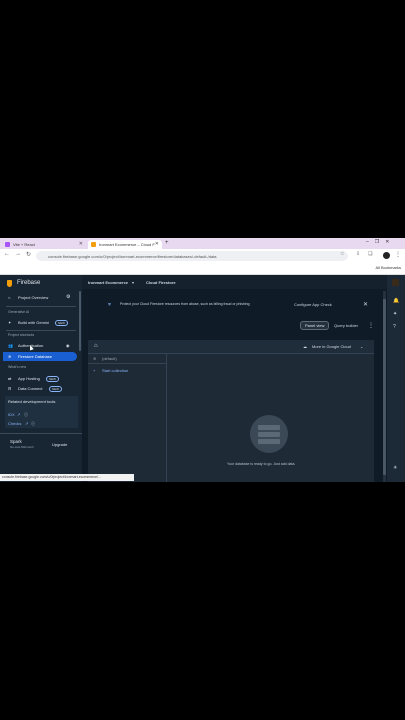  What do you see at coordinates (342, 254) in the screenshot?
I see `star-icon: ☆` at bounding box center [342, 254].